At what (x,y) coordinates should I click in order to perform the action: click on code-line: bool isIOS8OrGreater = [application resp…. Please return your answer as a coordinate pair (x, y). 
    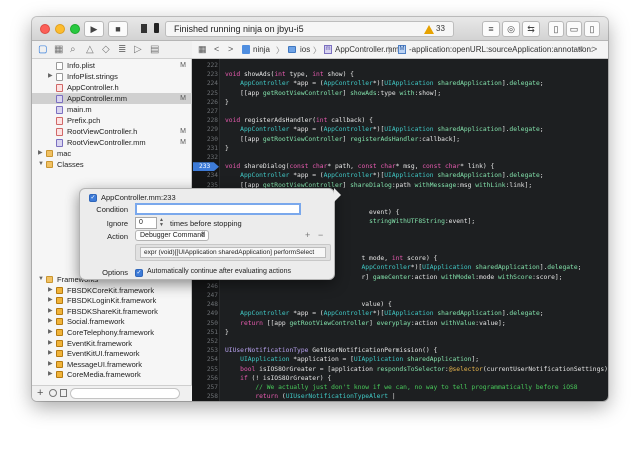
    Looking at the image, I should click on (416, 369).